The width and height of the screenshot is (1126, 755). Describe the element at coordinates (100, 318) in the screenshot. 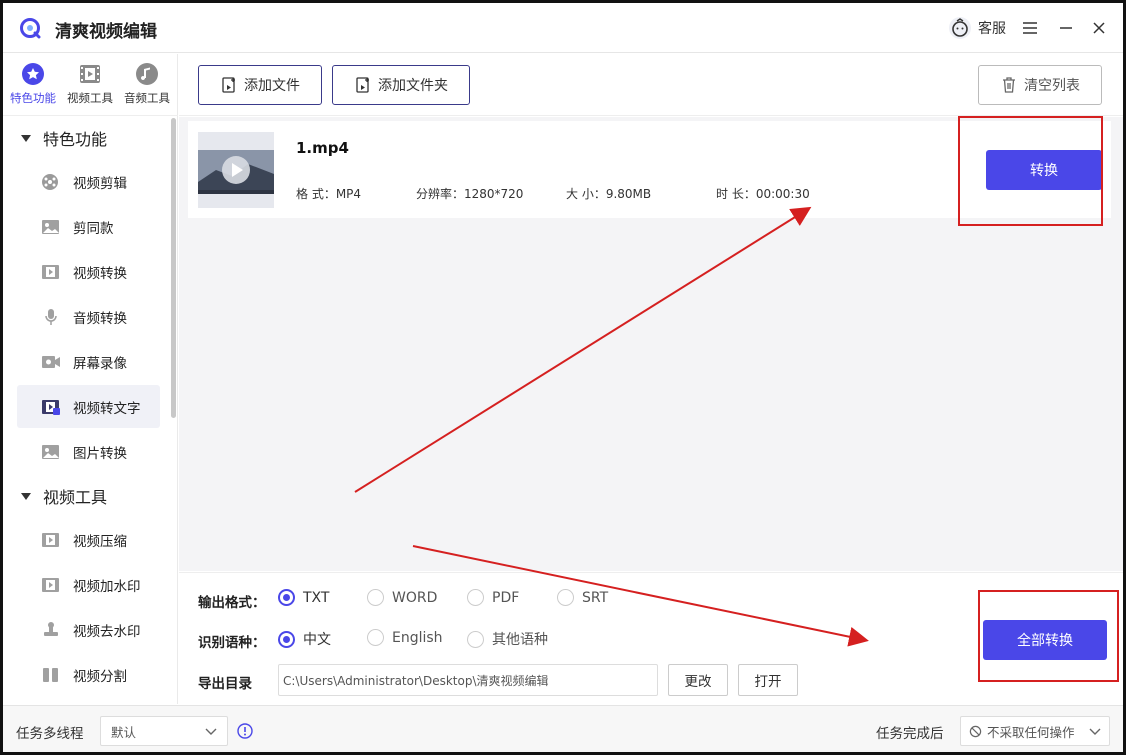

I see `sidebar-item-label: 音频转换` at that location.